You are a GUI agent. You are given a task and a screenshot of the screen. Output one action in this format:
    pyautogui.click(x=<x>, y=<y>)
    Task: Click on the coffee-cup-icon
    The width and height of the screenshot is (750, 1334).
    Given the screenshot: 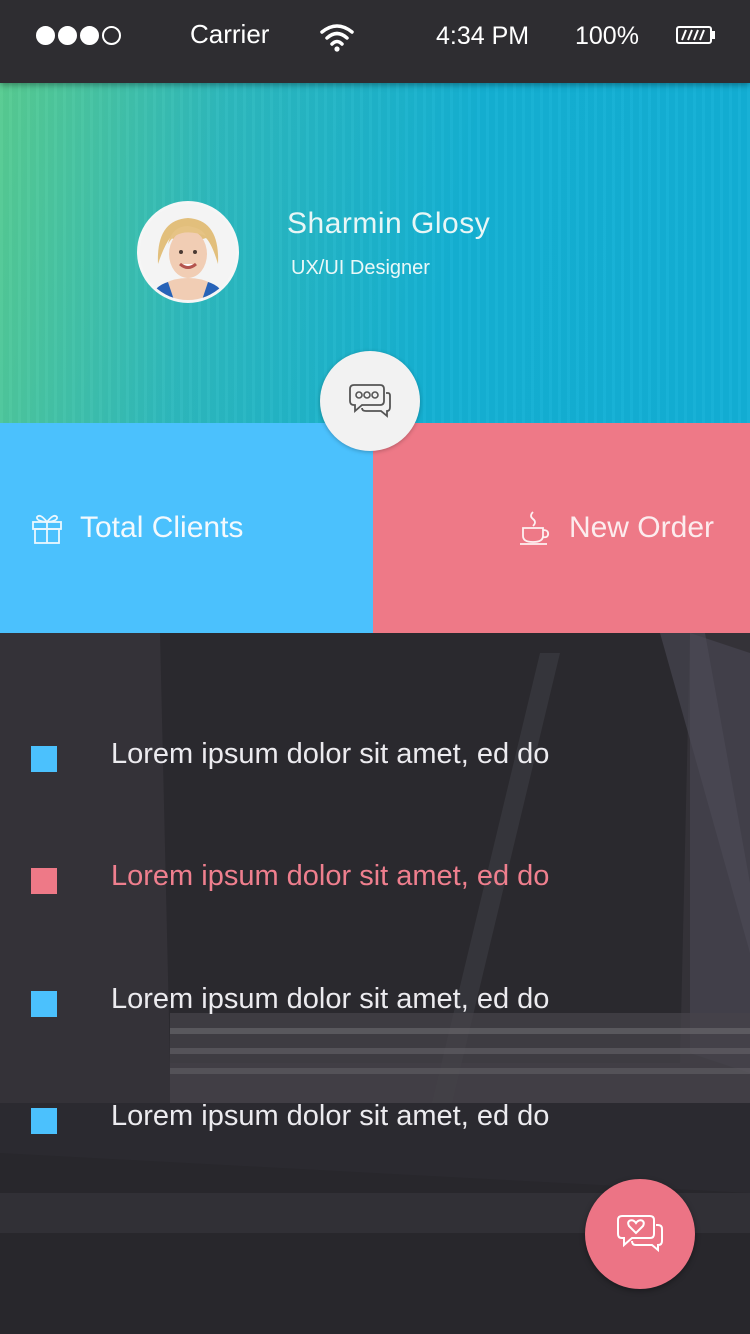 What is the action you would take?
    pyautogui.click(x=534, y=528)
    